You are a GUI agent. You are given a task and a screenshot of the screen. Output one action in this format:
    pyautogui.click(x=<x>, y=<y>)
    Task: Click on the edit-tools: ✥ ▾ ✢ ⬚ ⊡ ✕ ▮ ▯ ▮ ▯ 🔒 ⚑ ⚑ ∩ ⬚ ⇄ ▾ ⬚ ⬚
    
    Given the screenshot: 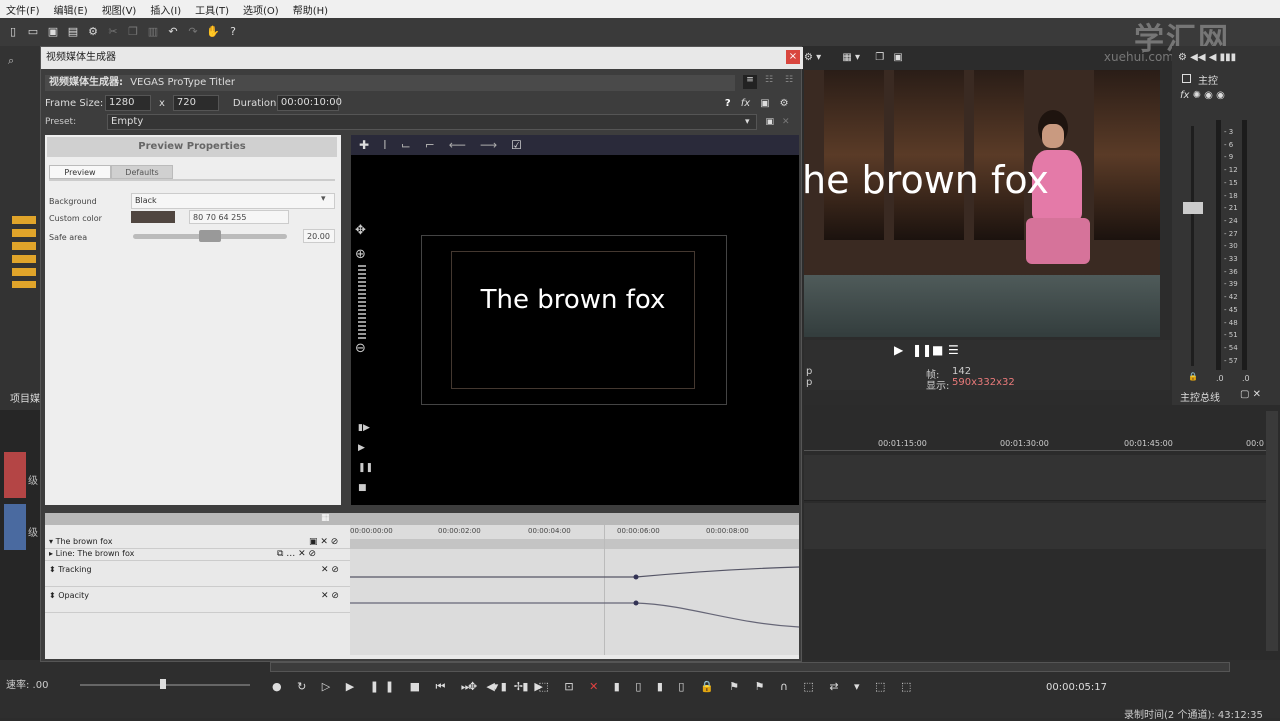 What is the action you would take?
    pyautogui.click(x=692, y=686)
    